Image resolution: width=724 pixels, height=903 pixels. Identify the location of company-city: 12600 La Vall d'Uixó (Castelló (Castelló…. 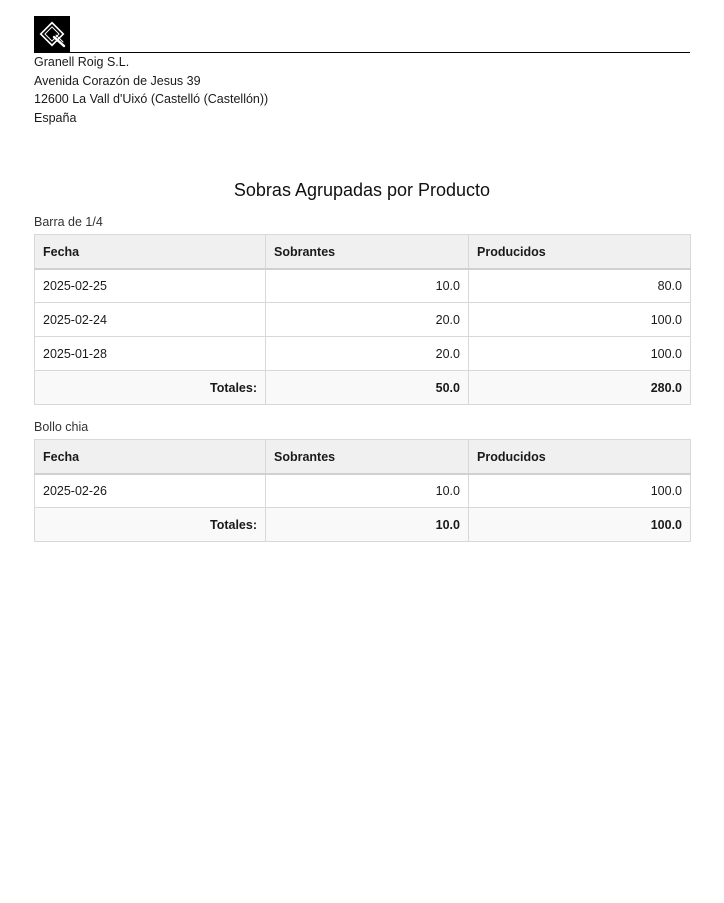
(151, 99).